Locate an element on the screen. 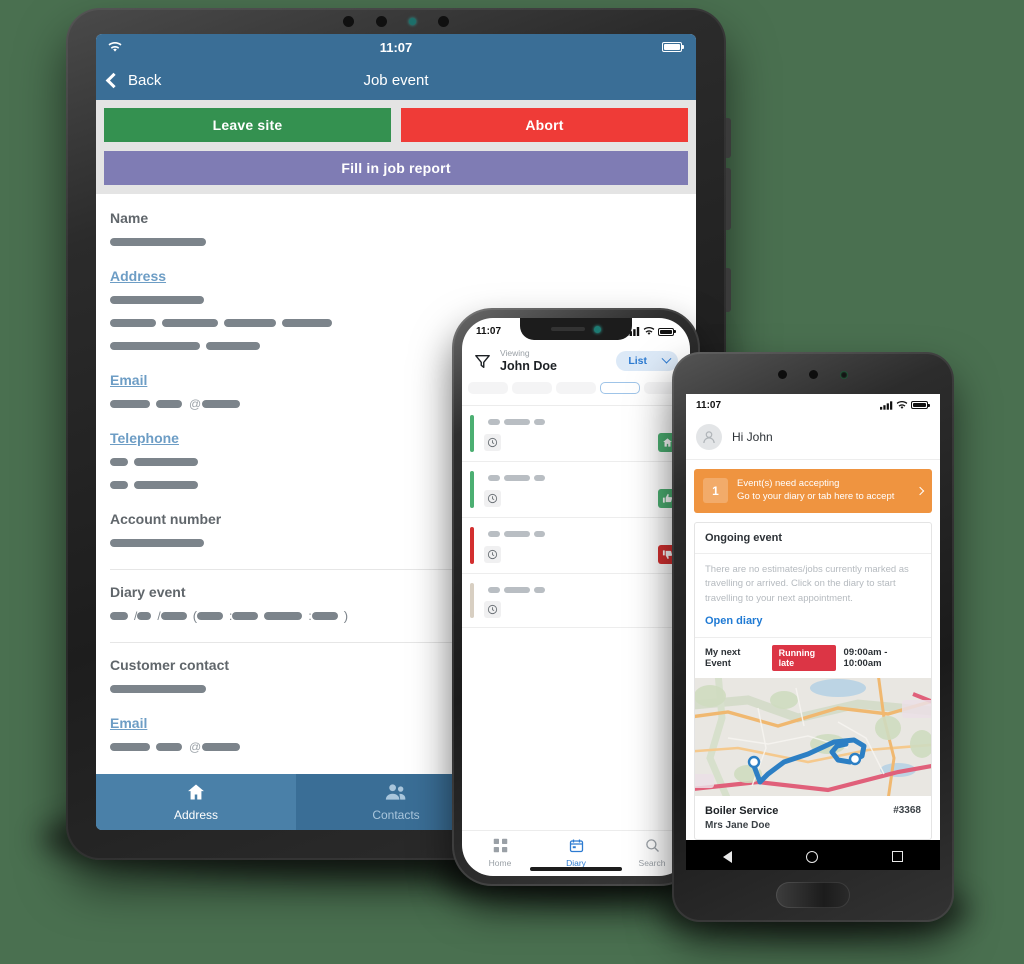 Image resolution: width=1024 pixels, height=964 pixels. android-home-button is located at coordinates (813, 895).